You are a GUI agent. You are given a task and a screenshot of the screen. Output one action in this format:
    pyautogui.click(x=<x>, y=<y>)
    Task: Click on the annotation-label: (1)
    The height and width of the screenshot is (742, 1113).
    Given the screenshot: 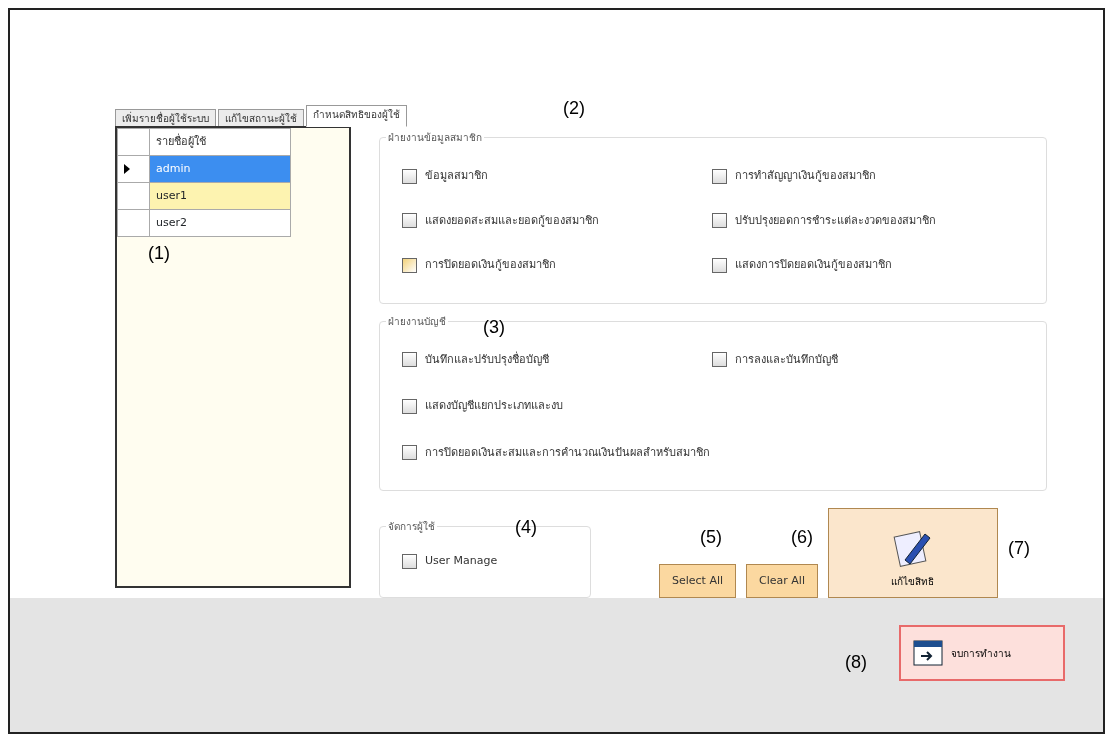 What is the action you would take?
    pyautogui.click(x=159, y=253)
    